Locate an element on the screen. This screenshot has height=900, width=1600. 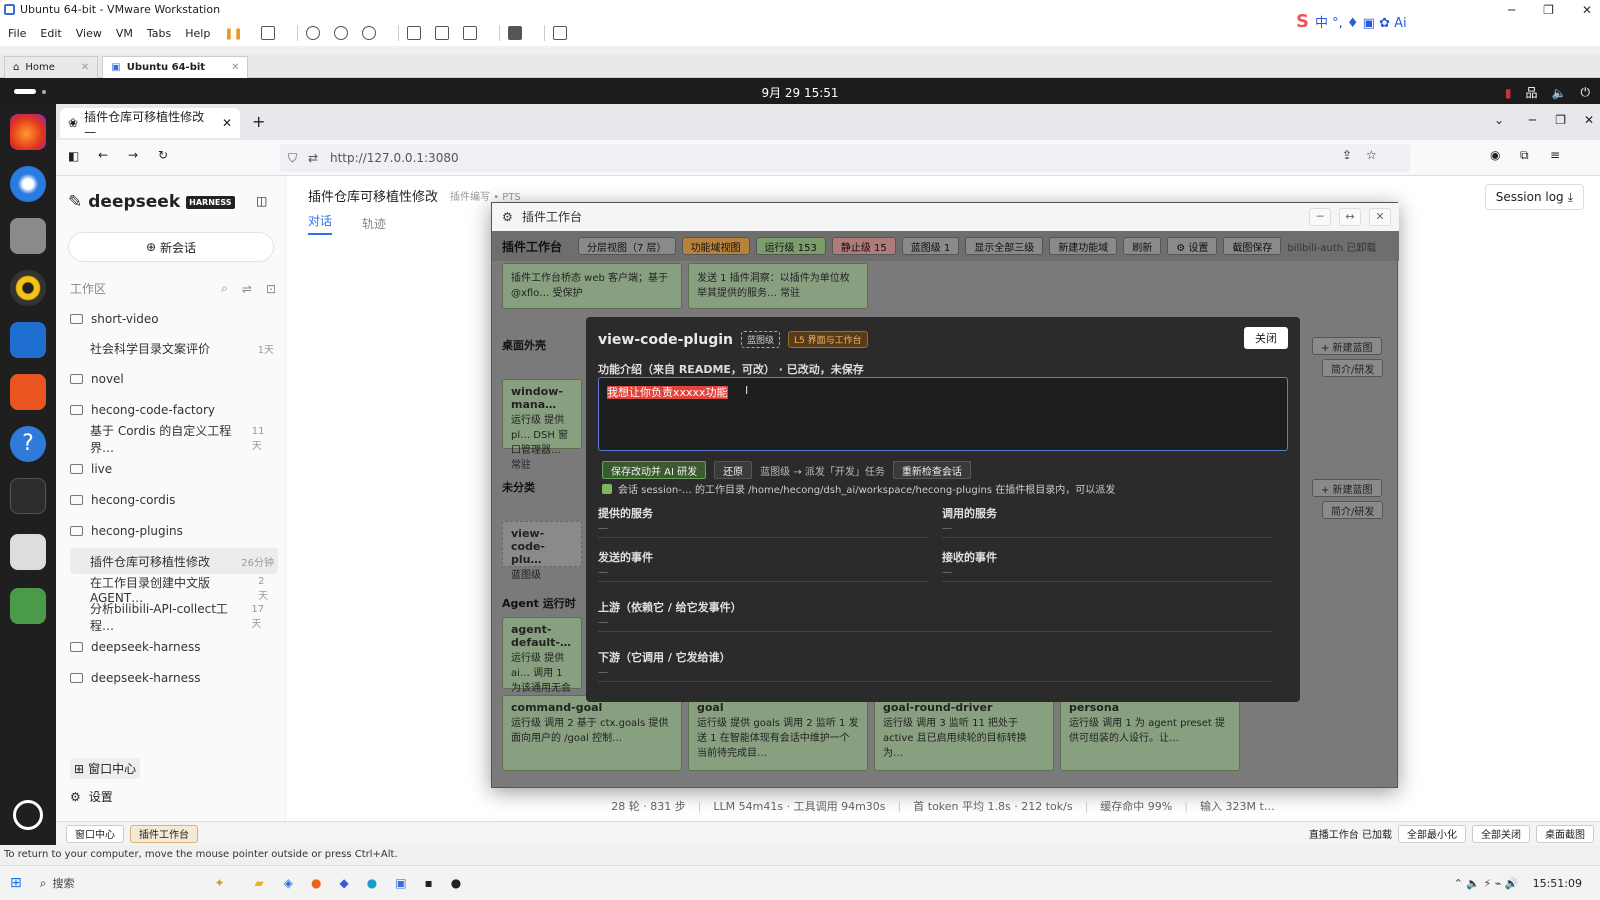
menu-vm: VM is located at coordinates (124, 33).